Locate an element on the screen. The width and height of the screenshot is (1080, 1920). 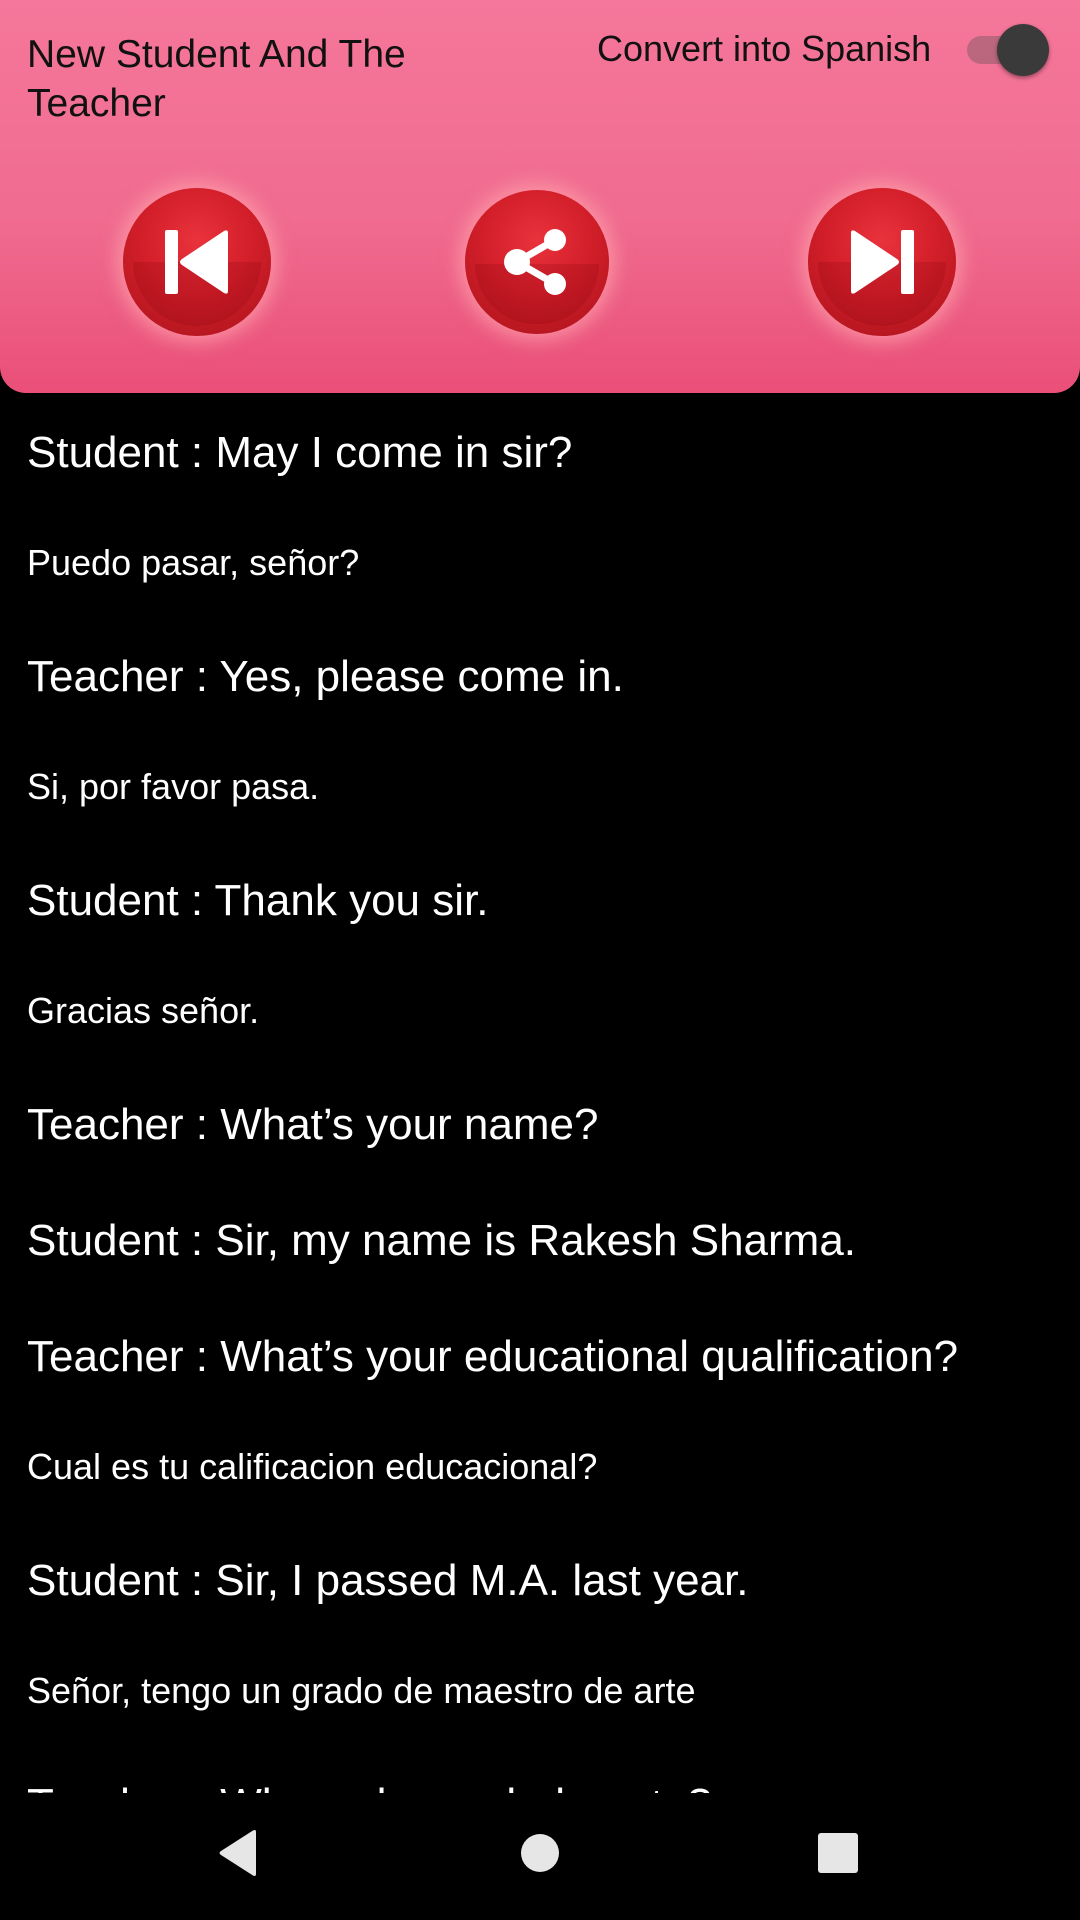
dialogue-line-spanish: Si, por favor pasa. is located at coordinates (173, 786).